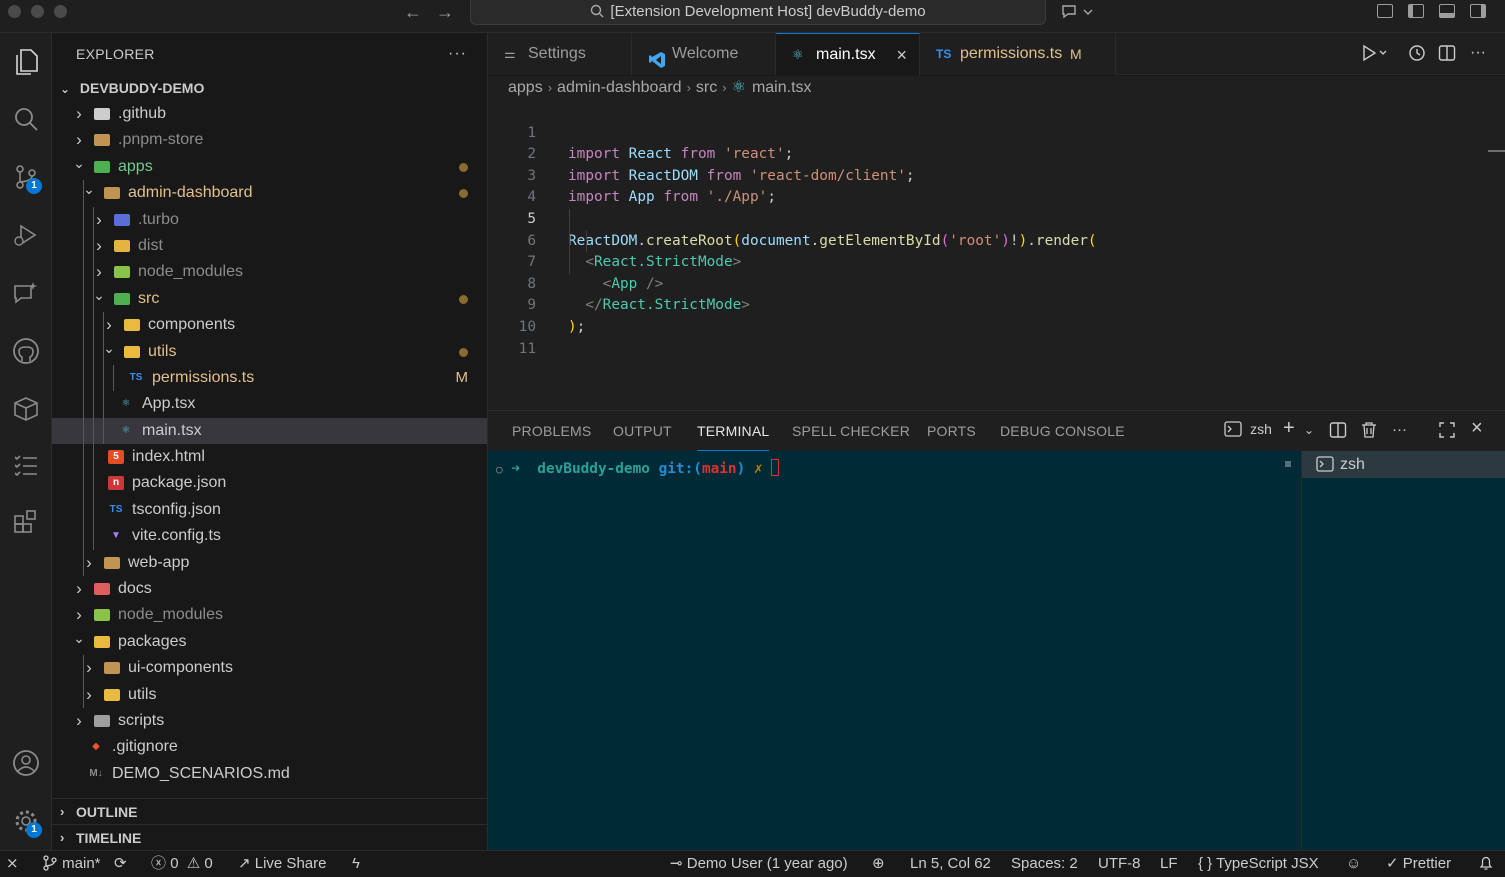  What do you see at coordinates (1477, 428) in the screenshot?
I see `close-panel-icon: ×` at bounding box center [1477, 428].